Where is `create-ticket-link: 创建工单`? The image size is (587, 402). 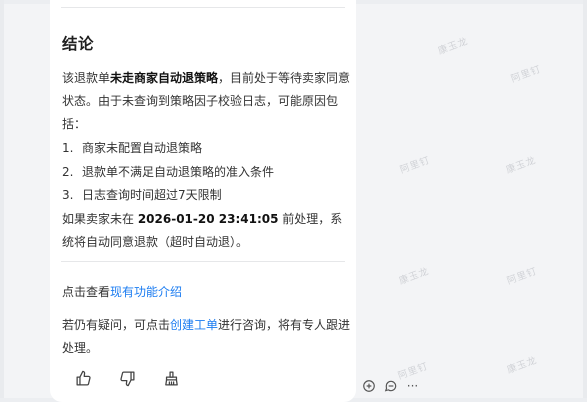 create-ticket-link: 创建工单 is located at coordinates (194, 325).